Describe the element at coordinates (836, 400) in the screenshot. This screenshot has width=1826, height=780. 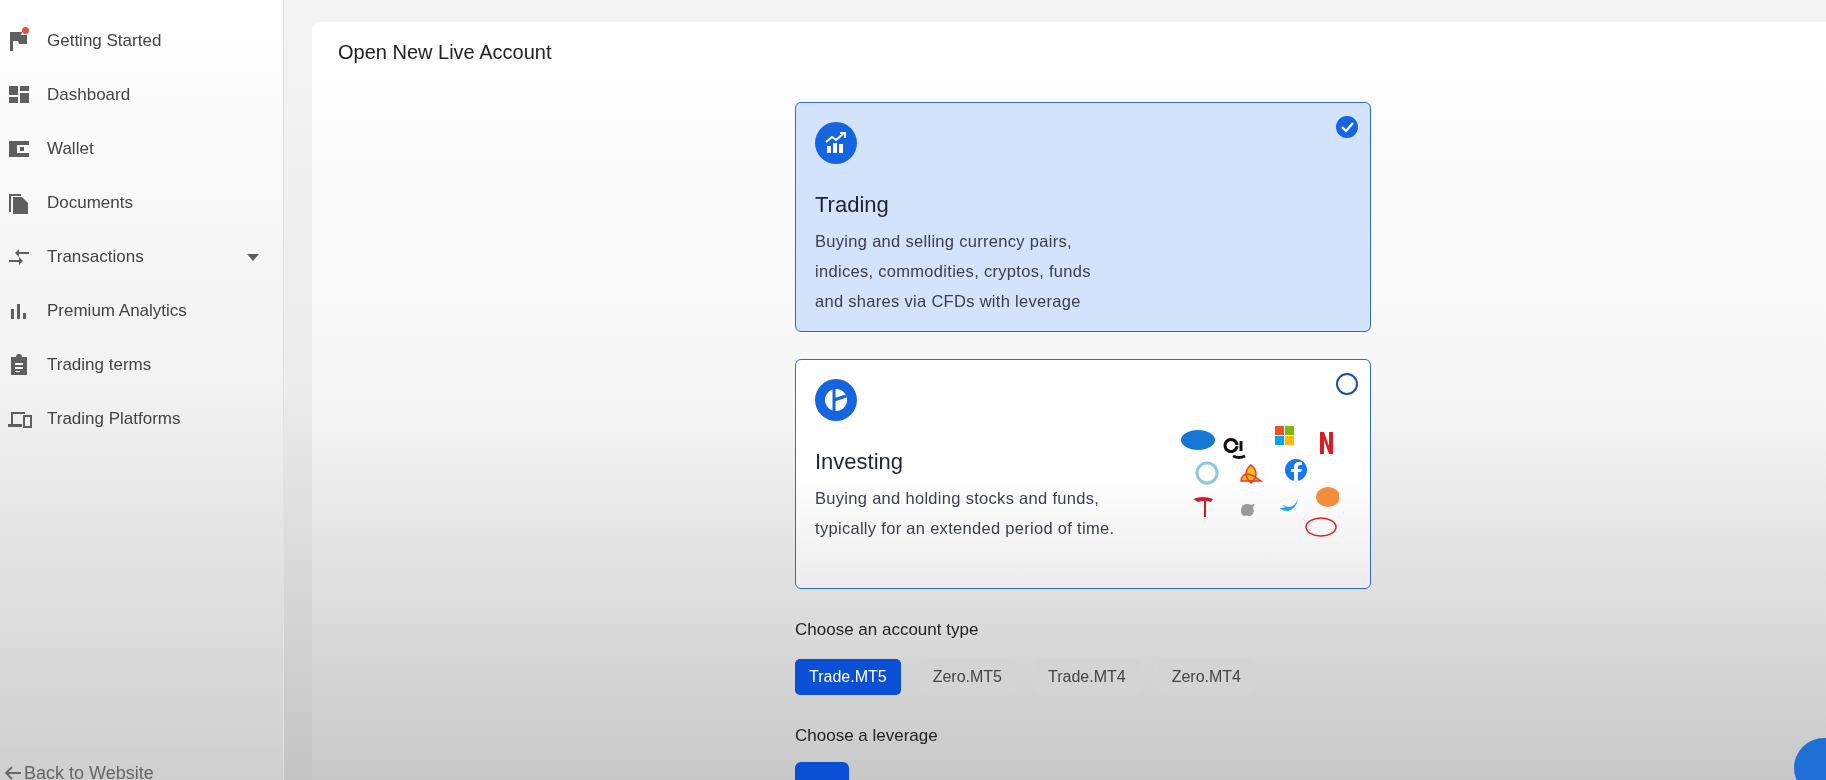
I see `pie-chart-icon` at that location.